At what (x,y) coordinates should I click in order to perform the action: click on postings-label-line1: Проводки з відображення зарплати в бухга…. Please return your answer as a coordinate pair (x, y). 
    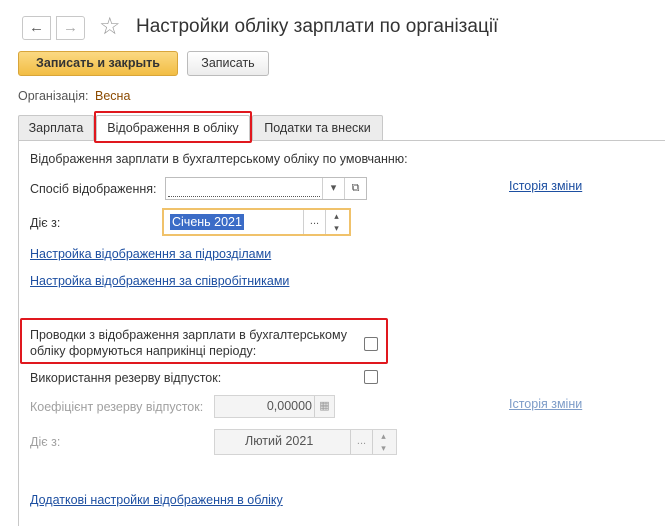
    Looking at the image, I should click on (188, 335).